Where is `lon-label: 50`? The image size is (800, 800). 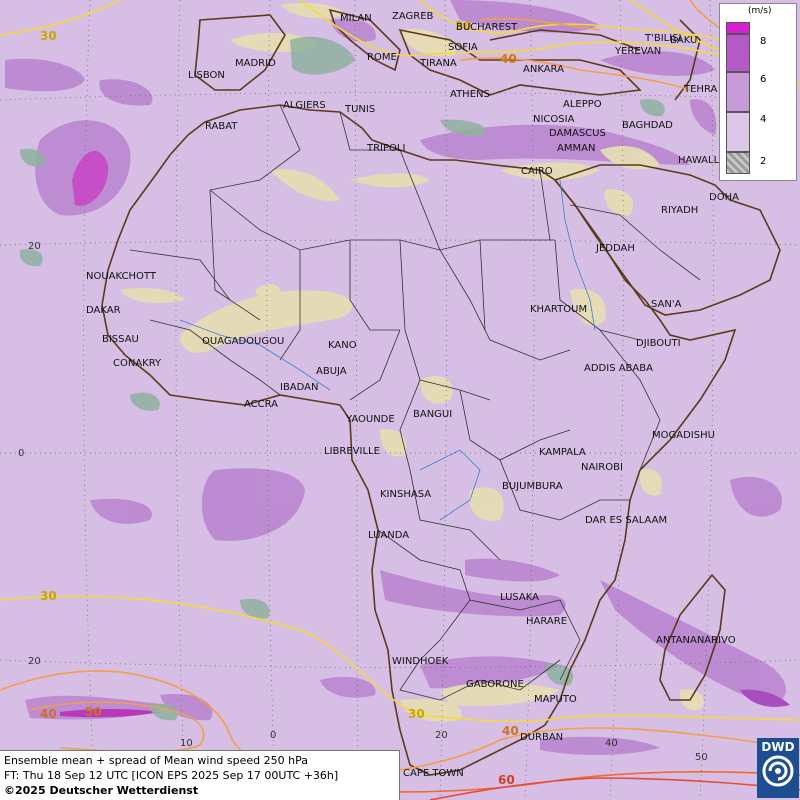
lon-label: 50 is located at coordinates (701, 757).